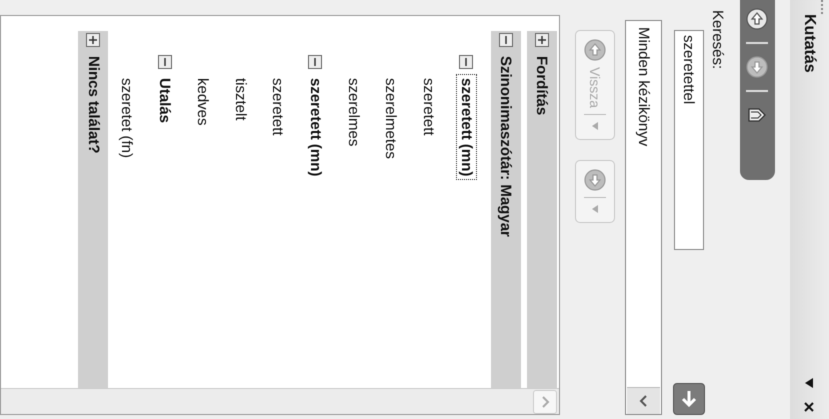 Image resolution: width=829 pixels, height=419 pixels. What do you see at coordinates (390, 118) in the screenshot?
I see `synonym-link: szerelmetes` at bounding box center [390, 118].